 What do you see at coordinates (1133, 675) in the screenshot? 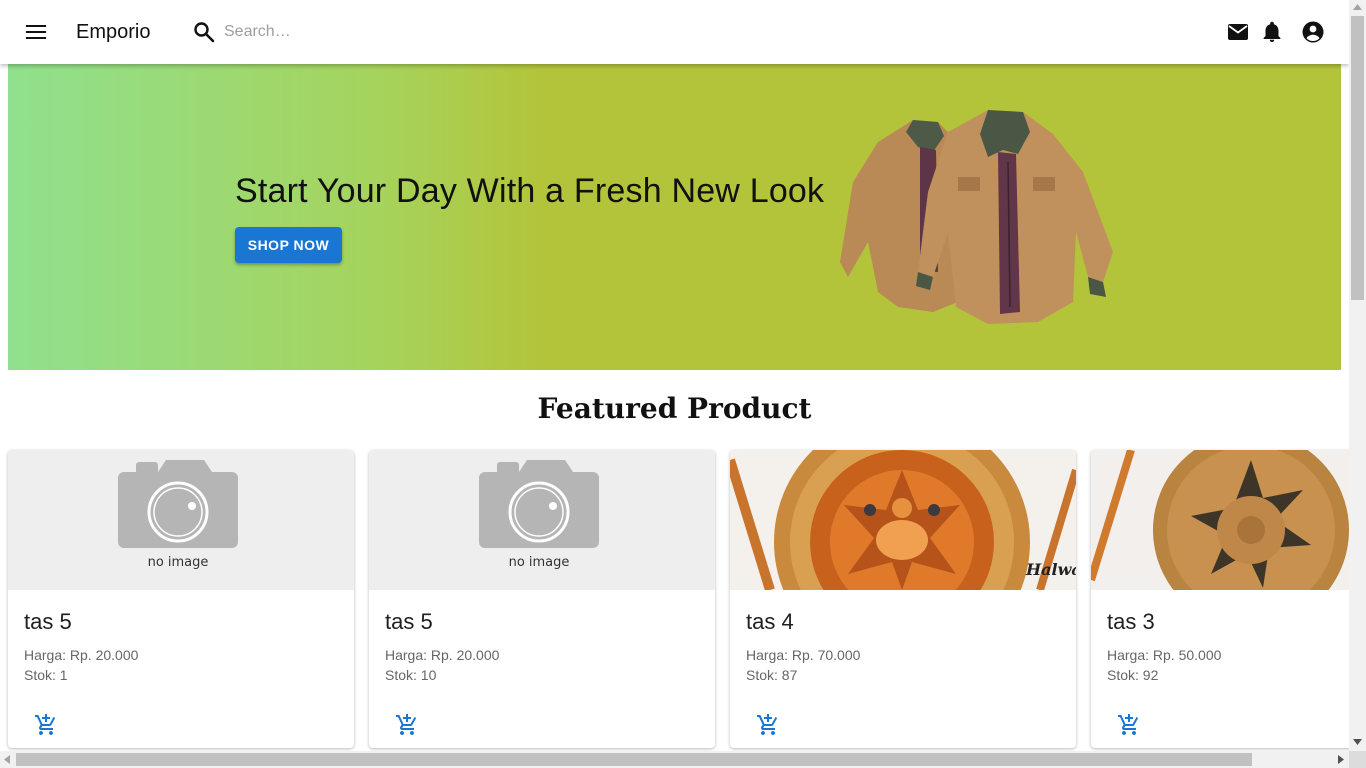
I see `product-stock: Stok: 92` at bounding box center [1133, 675].